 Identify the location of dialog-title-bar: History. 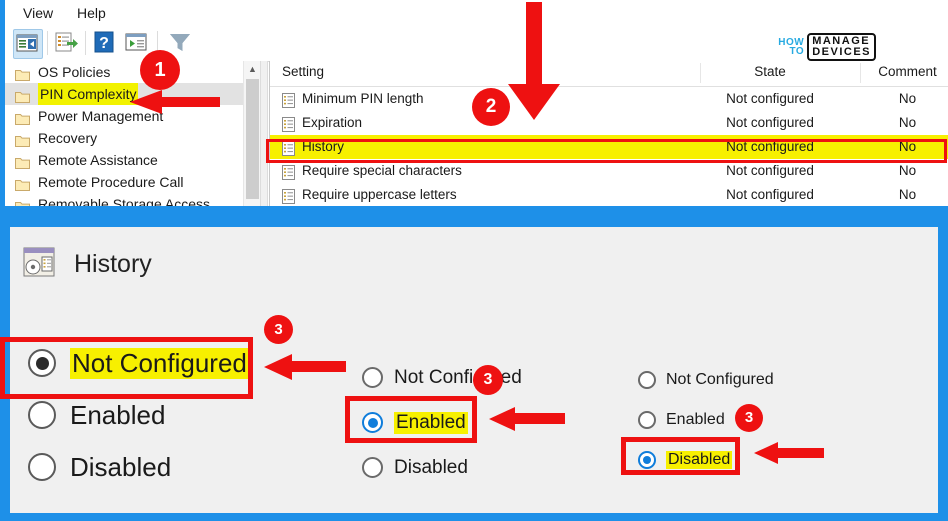
(87, 264).